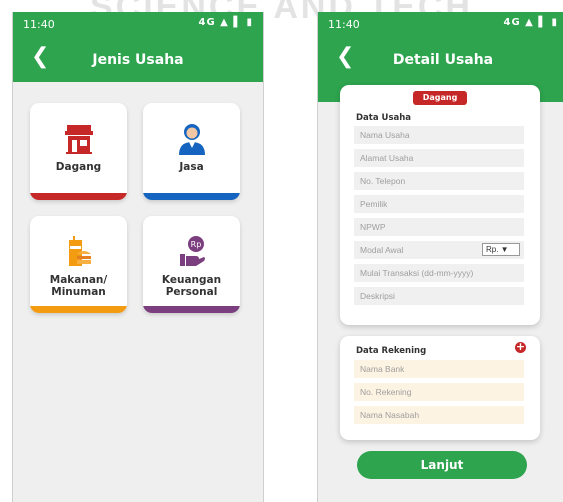 The height and width of the screenshot is (502, 563). Describe the element at coordinates (191, 139) in the screenshot. I see `person-icon` at that location.